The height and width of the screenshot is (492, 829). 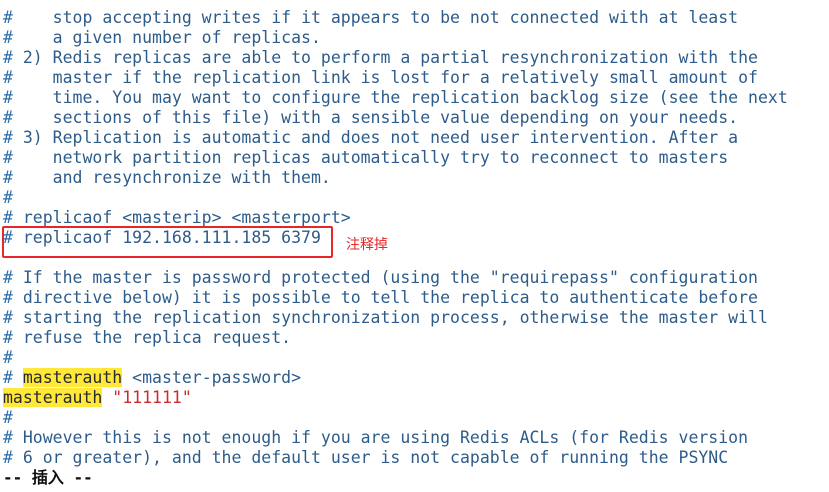 What do you see at coordinates (416, 338) in the screenshot?
I see `text-line: # refuse the replica request.` at bounding box center [416, 338].